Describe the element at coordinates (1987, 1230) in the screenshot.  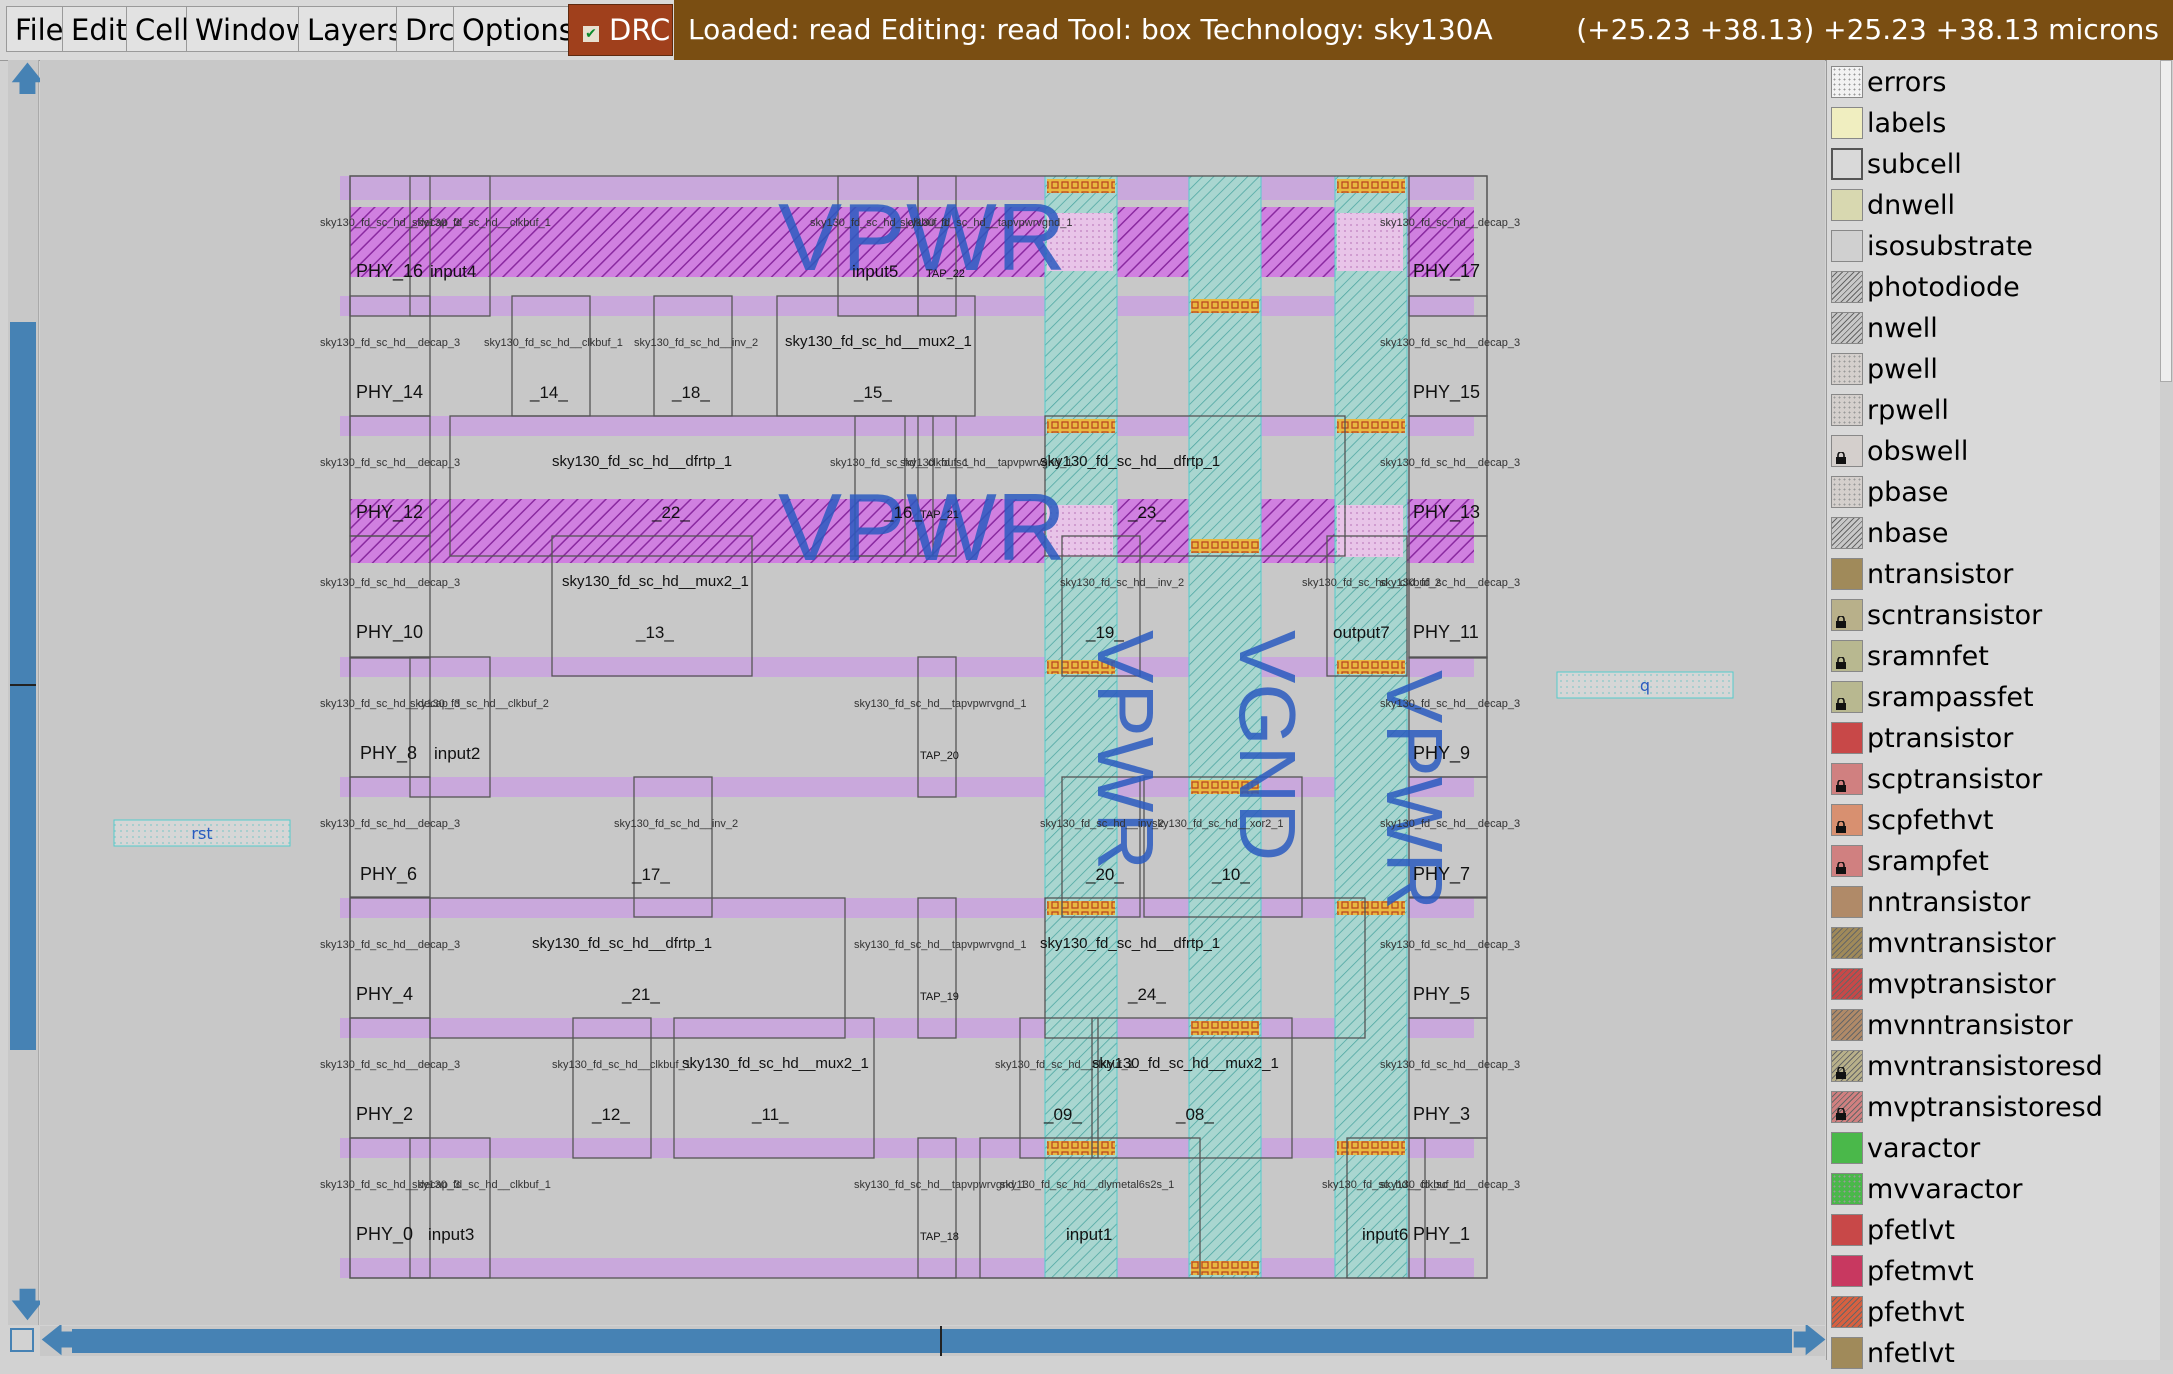
I see `layer-row: pfetlvt` at that location.